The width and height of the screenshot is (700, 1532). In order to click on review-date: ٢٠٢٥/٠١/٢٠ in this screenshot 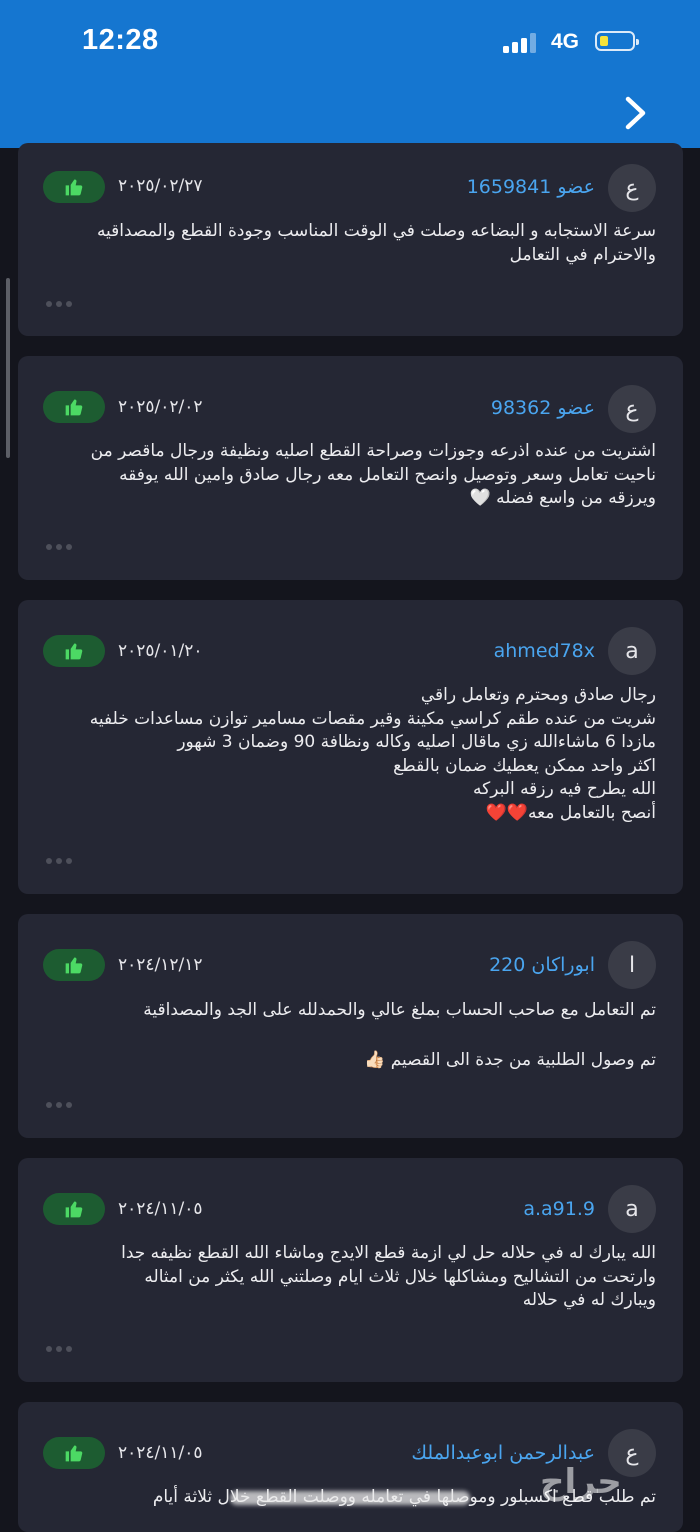, I will do `click(160, 651)`.